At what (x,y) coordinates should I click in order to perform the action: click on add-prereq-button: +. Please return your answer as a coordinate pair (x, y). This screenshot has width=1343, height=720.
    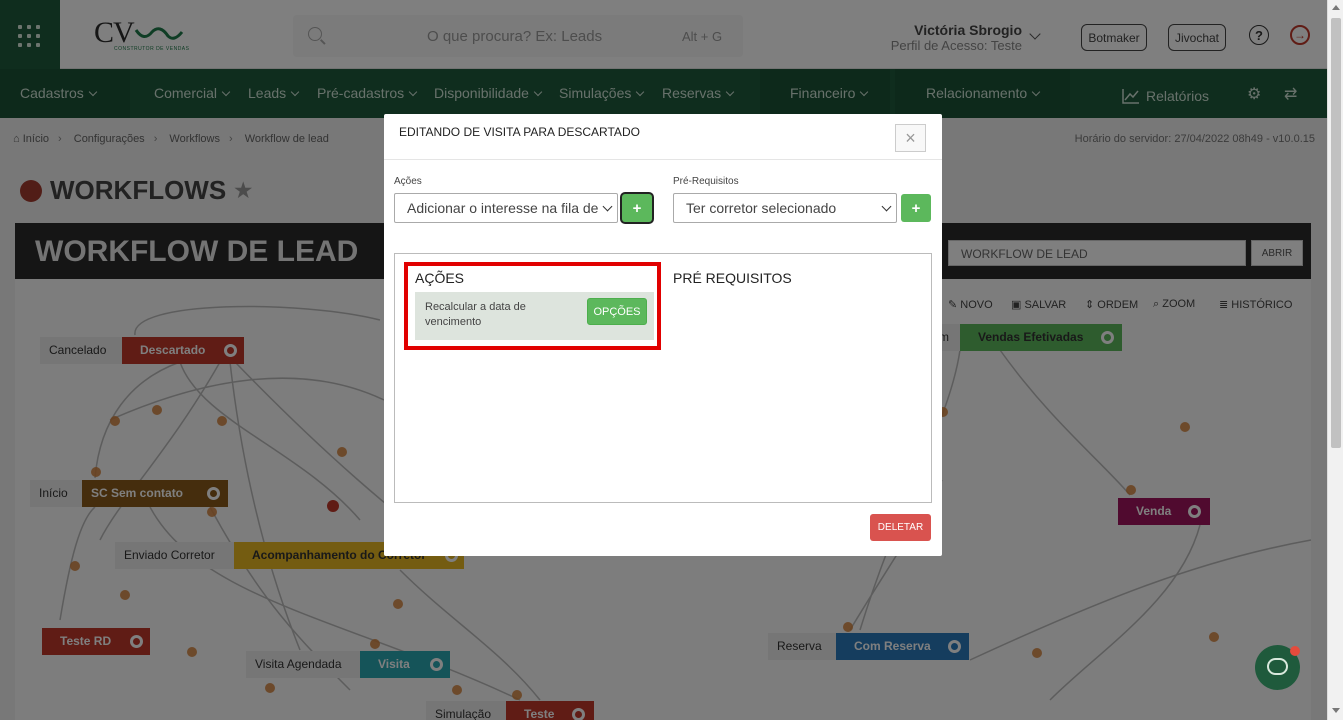
    Looking at the image, I should click on (916, 208).